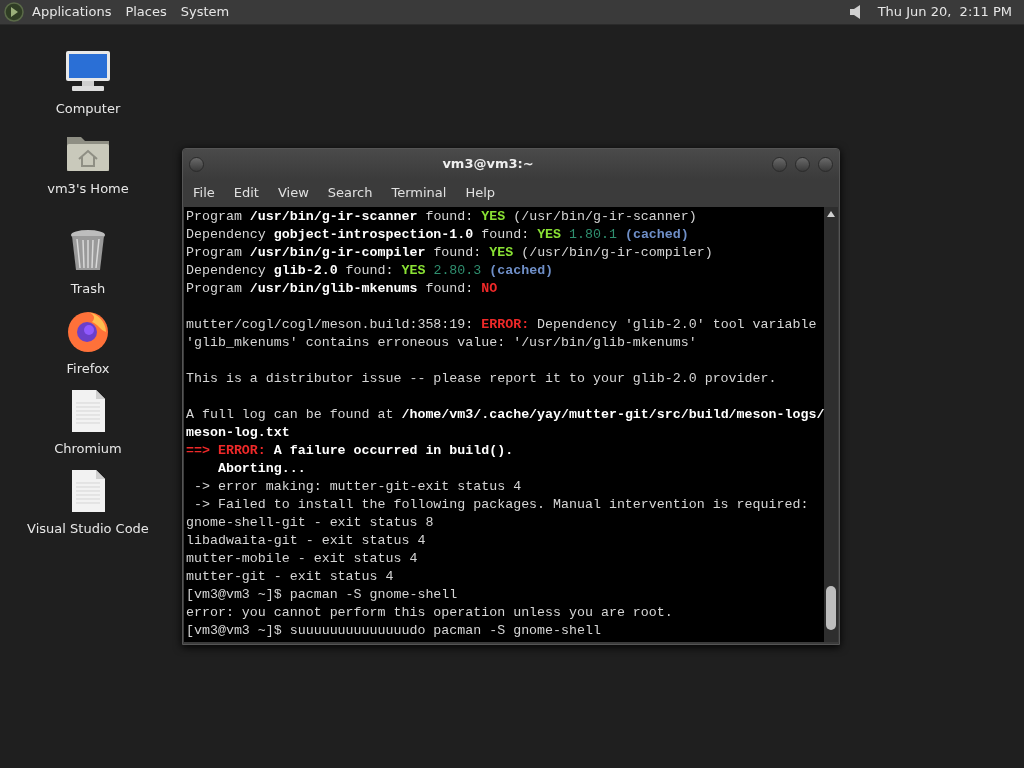  I want to click on terminal-line: Dependency glib-2.0 found: YES 2.80.3 (cached), so click(370, 271).